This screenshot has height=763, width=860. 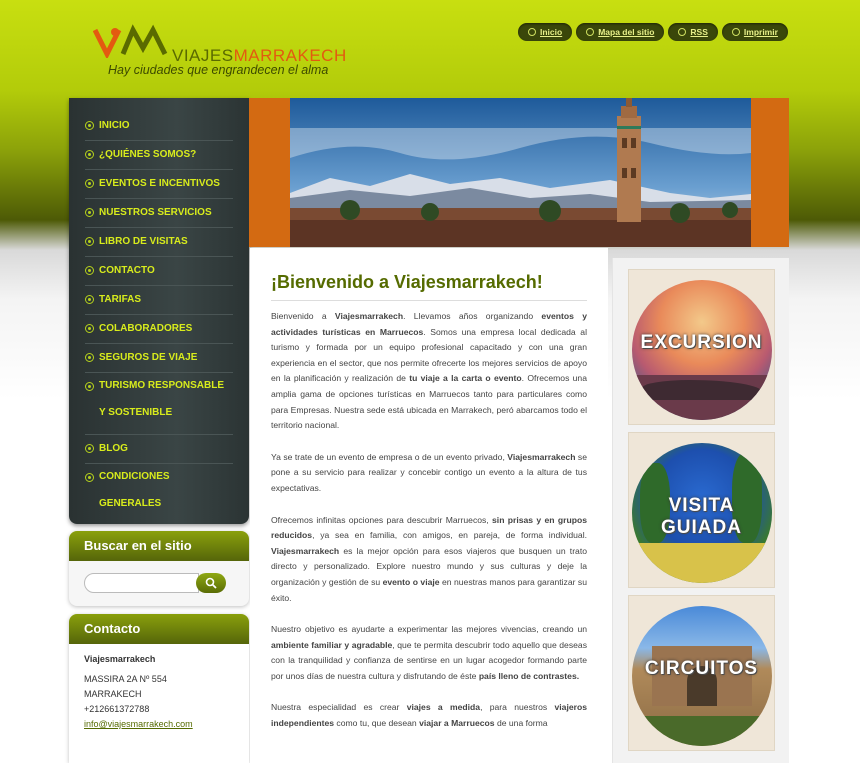 What do you see at coordinates (148, 357) in the screenshot?
I see `menu-item-label: SEGUROS DE VIAJE` at bounding box center [148, 357].